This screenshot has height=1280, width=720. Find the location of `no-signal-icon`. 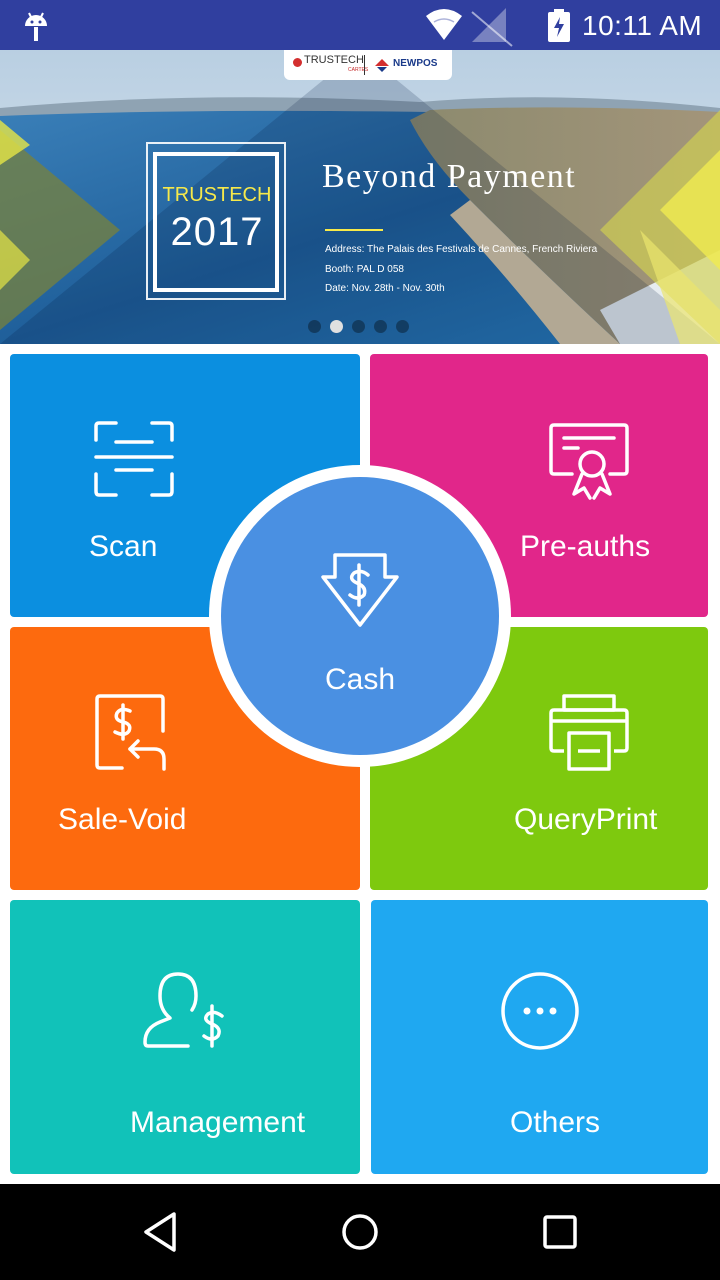

no-signal-icon is located at coordinates (492, 27).